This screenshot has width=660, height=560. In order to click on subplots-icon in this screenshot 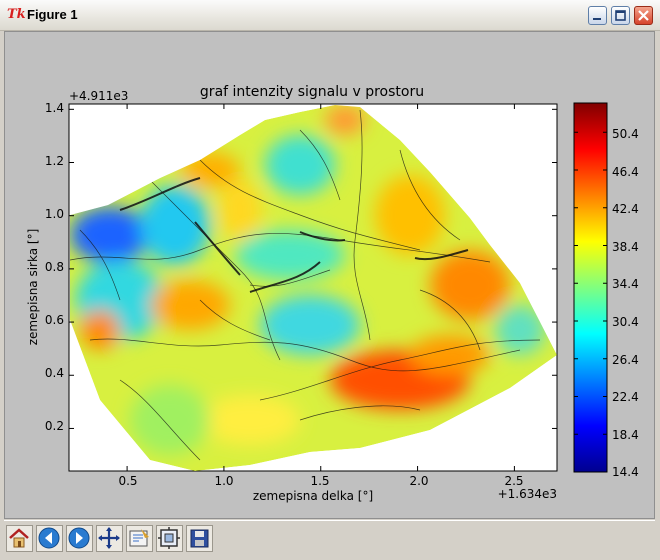, I will do `click(169, 538)`.